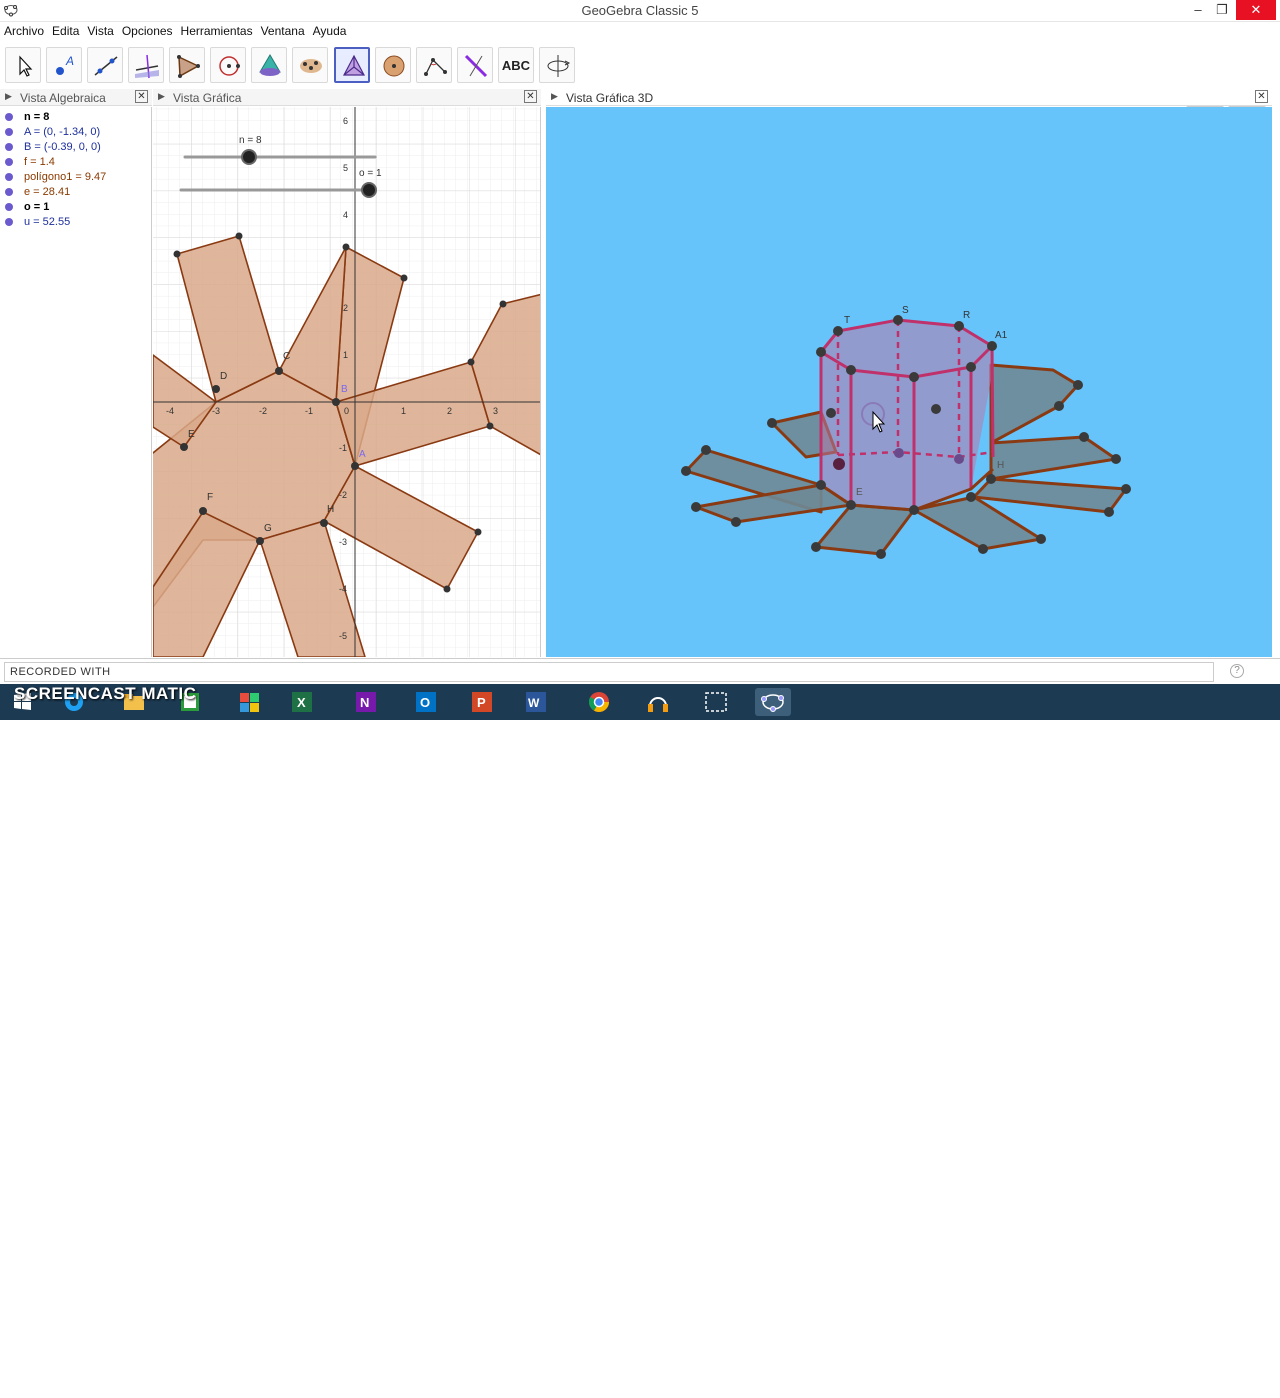 Image resolution: width=1280 pixels, height=1398 pixels. Describe the element at coordinates (216, 389) in the screenshot. I see `point-D` at that location.